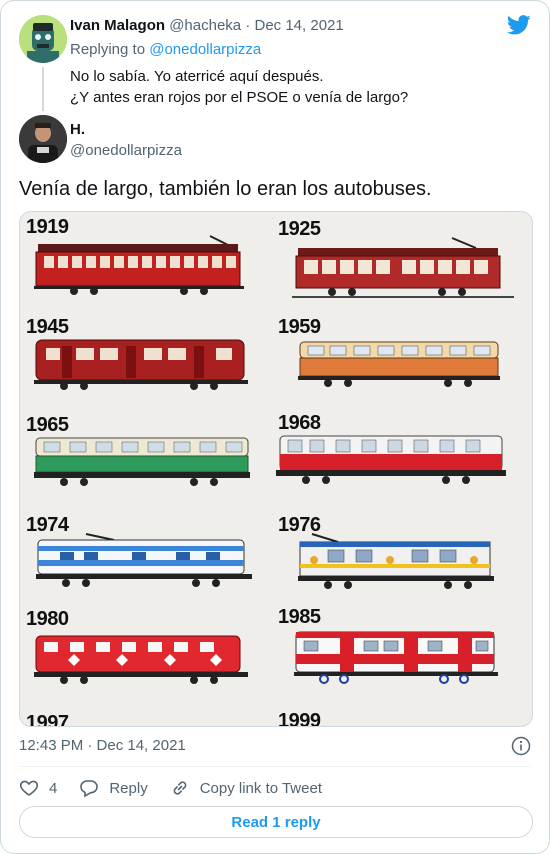  I want to click on read-replies-button: Read 1 reply, so click(276, 822).